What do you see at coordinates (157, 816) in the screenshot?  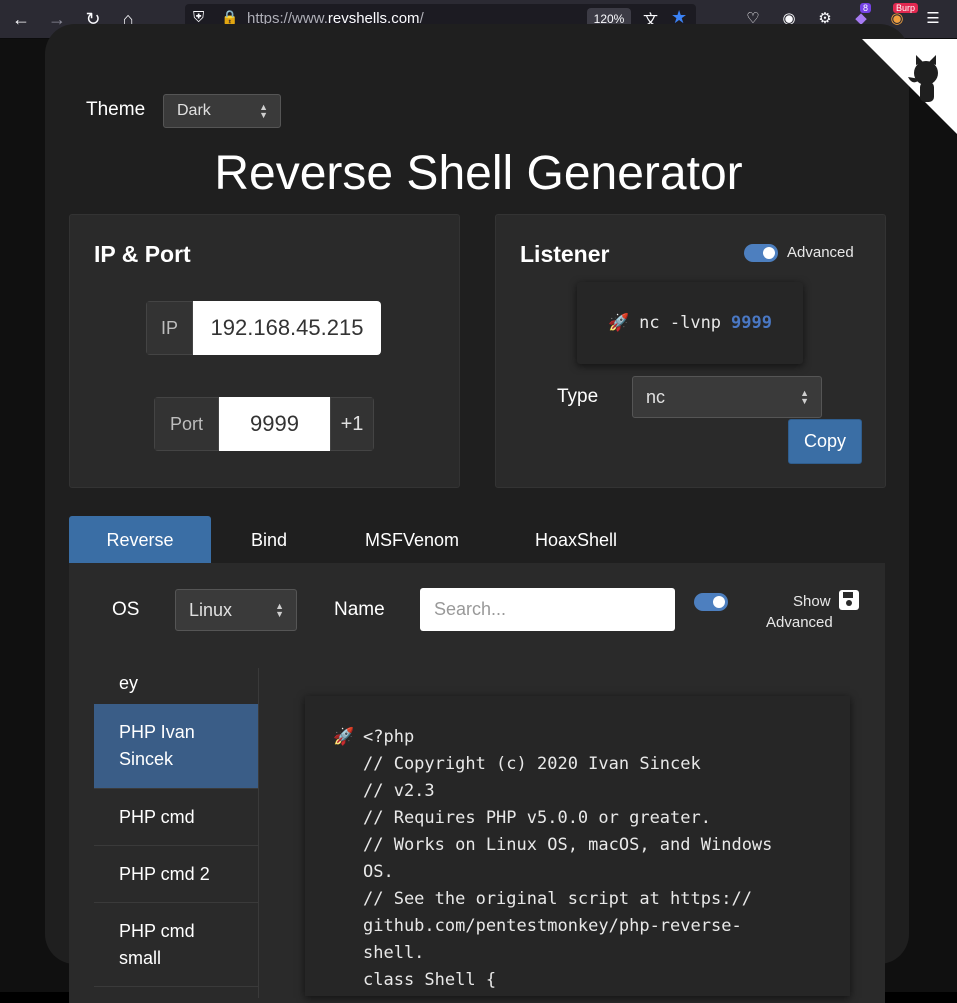 I see `list-item-label: PHP cmd` at bounding box center [157, 816].